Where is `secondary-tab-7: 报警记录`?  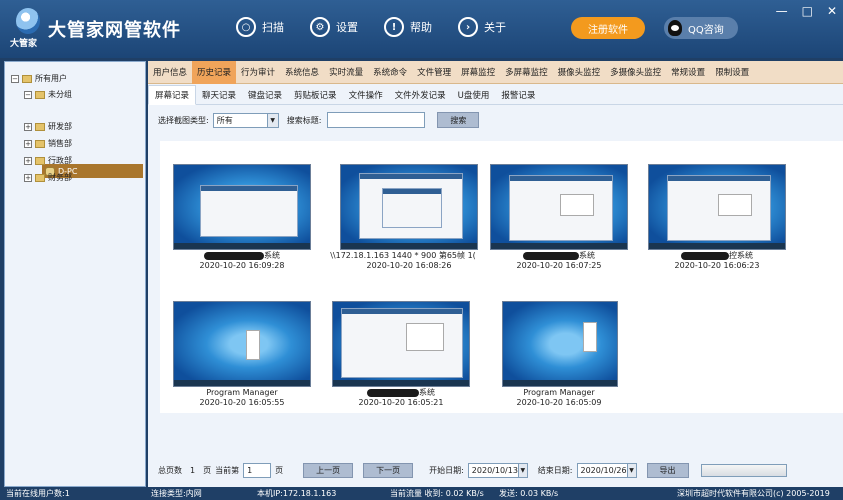
secondary-tab-7: 报警记录 is located at coordinates (518, 95).